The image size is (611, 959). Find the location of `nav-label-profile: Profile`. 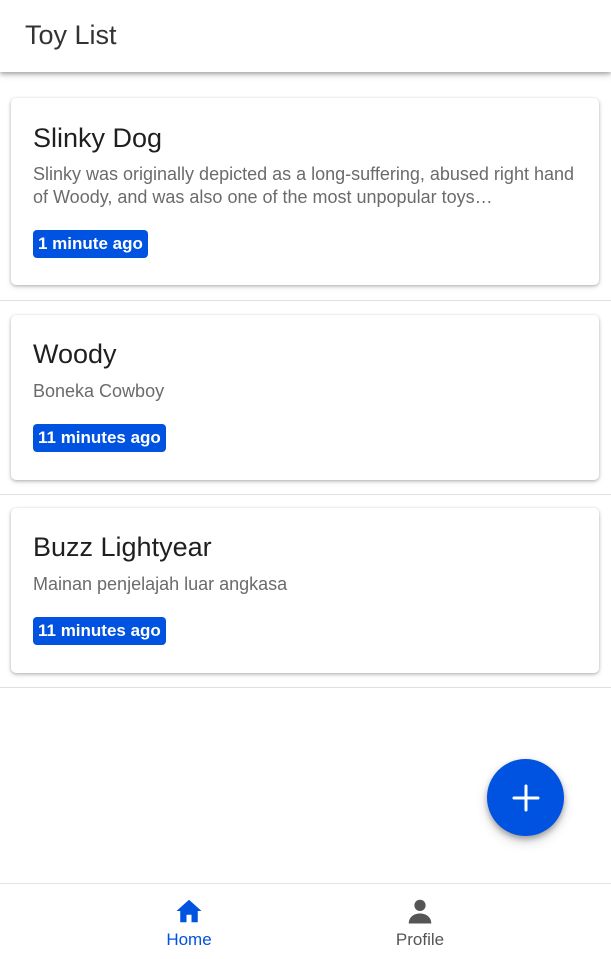

nav-label-profile: Profile is located at coordinates (420, 939).